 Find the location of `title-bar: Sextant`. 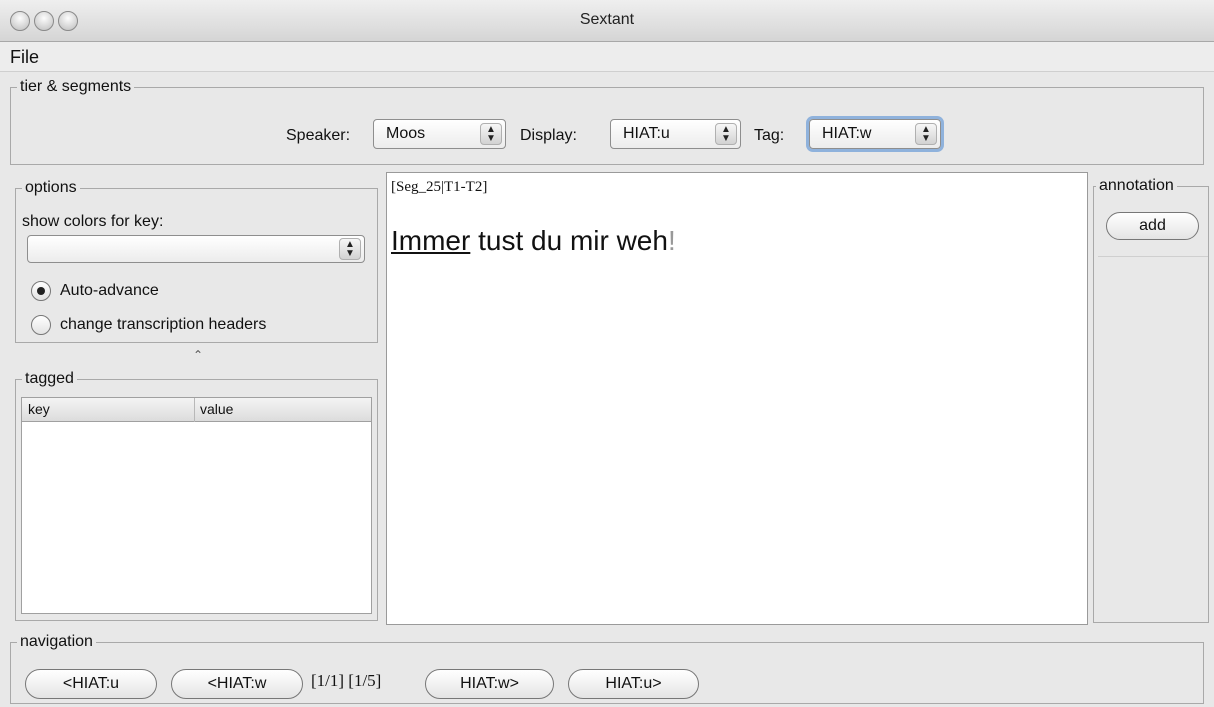

title-bar: Sextant is located at coordinates (607, 21).